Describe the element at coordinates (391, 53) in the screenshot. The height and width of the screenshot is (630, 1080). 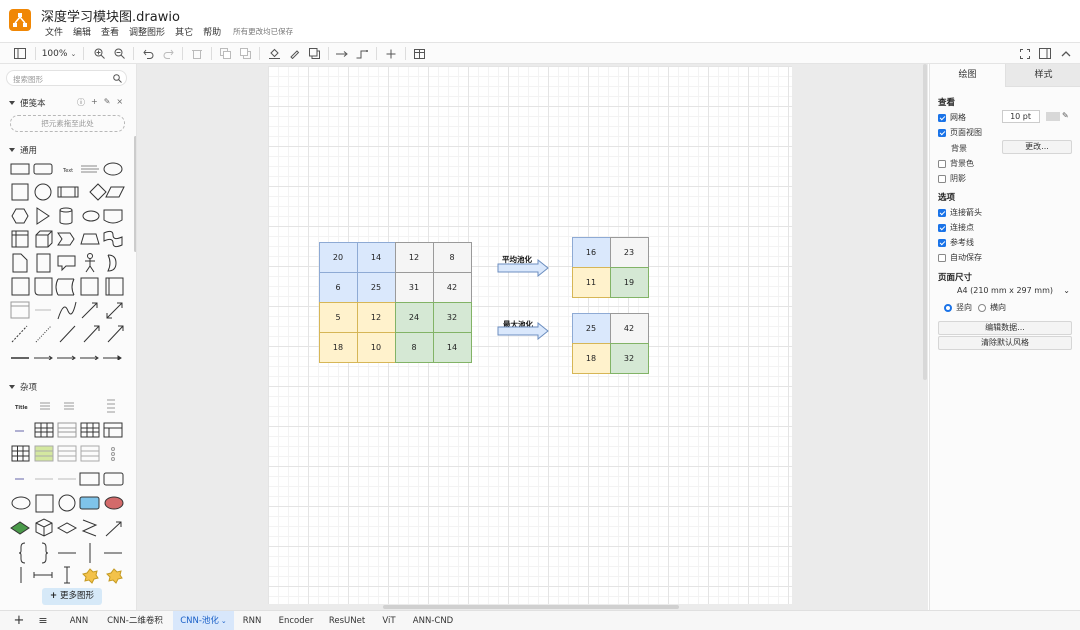
I see `insert-plus-icon` at that location.